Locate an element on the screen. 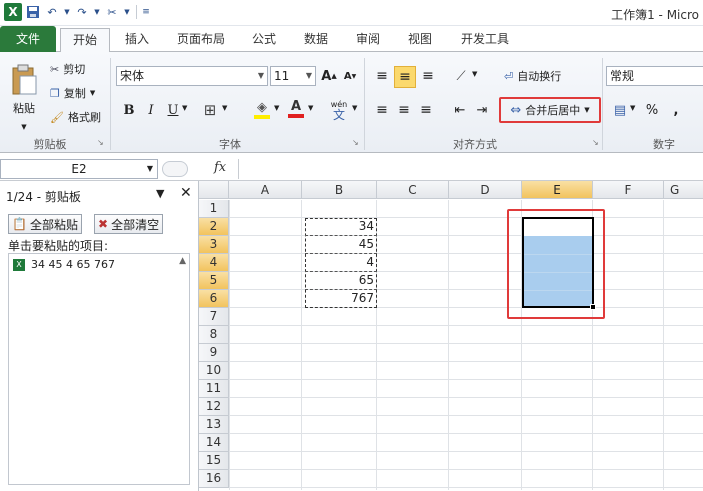 The width and height of the screenshot is (703, 491). format-painter-button: 🖌 格式刷 is located at coordinates (75, 117).